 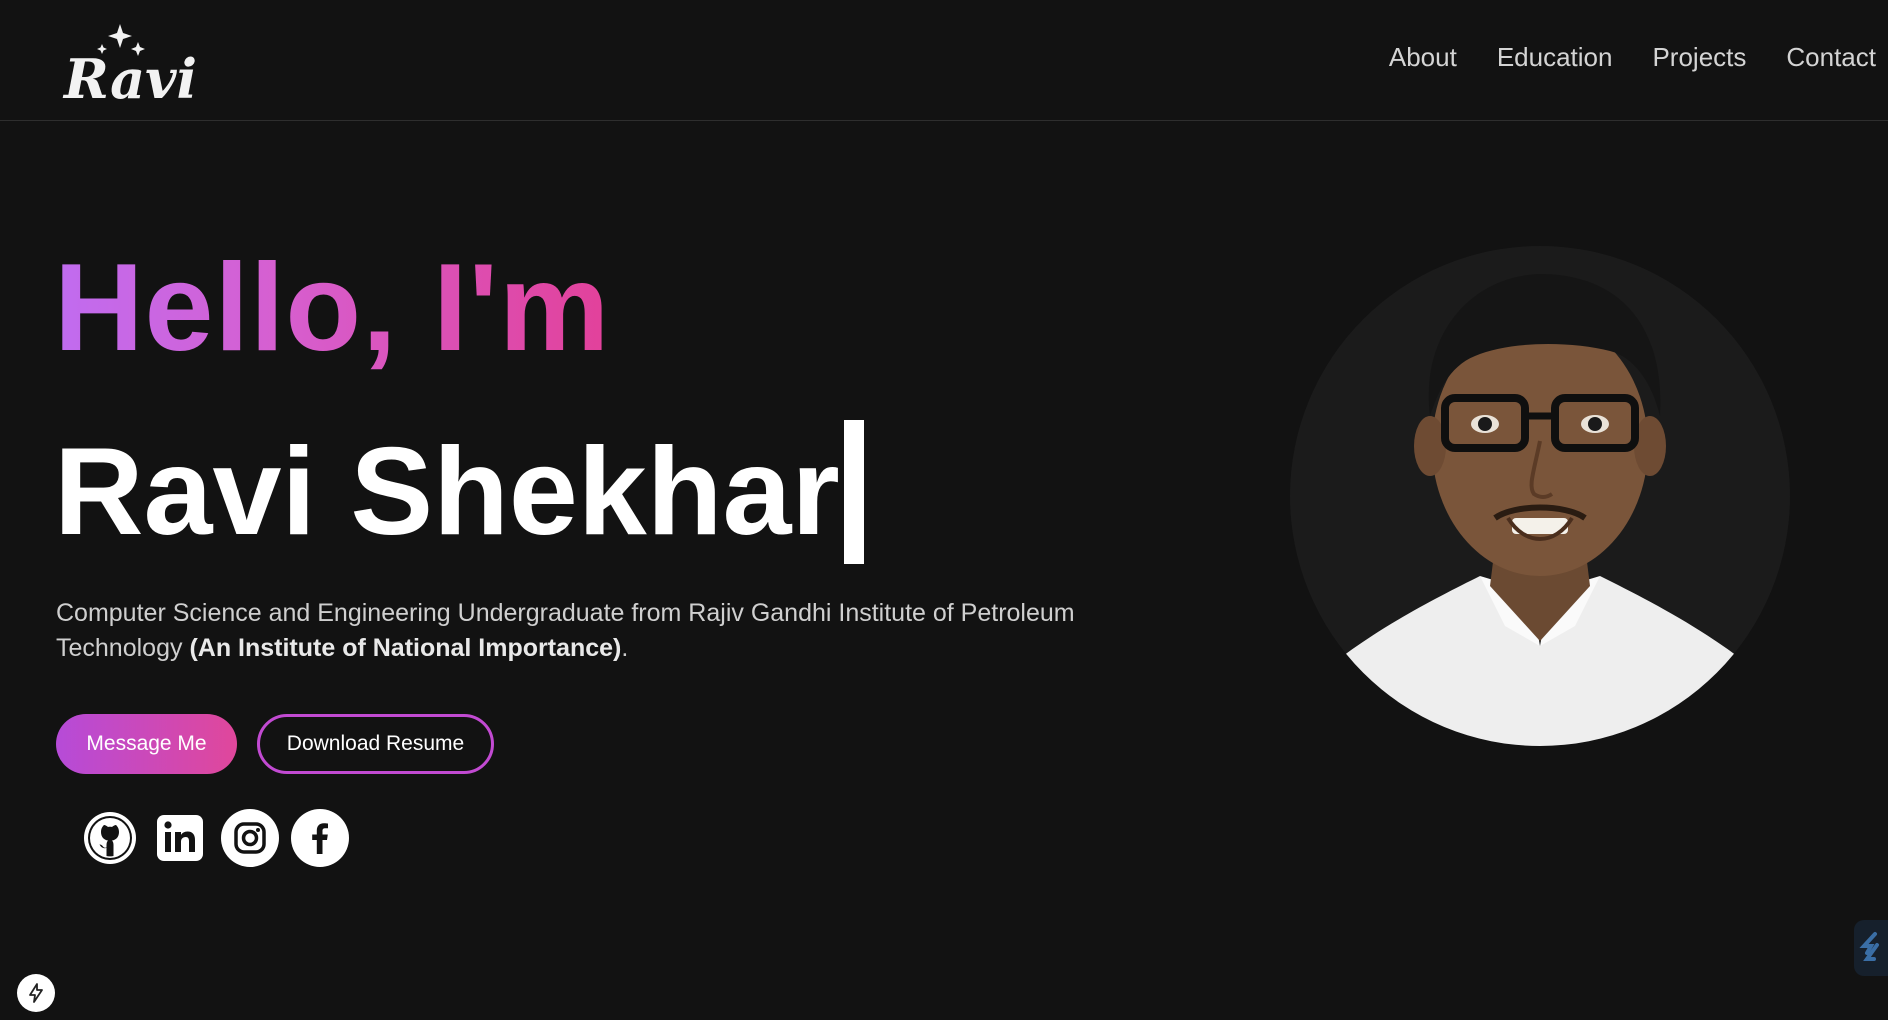 I want to click on typing-cursor, so click(x=853, y=492).